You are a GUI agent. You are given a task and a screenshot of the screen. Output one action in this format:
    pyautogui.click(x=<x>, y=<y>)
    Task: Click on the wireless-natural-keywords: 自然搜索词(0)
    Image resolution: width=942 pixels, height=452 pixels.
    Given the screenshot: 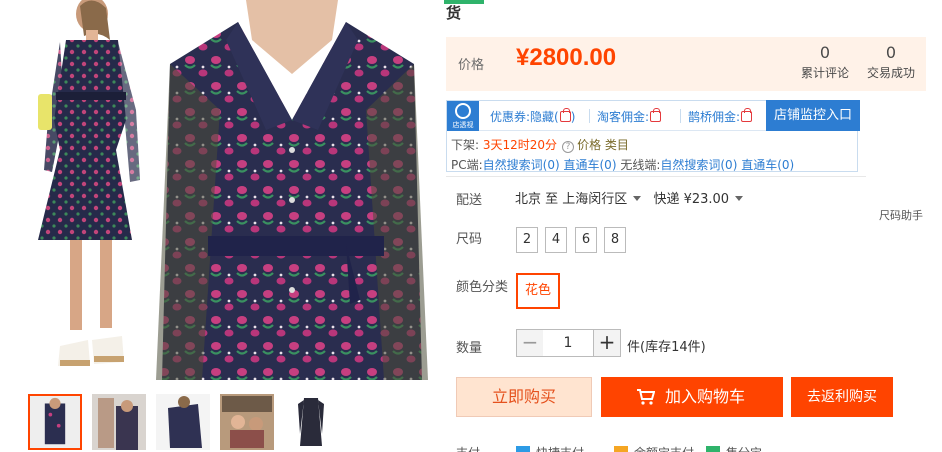 What is the action you would take?
    pyautogui.click(x=698, y=165)
    